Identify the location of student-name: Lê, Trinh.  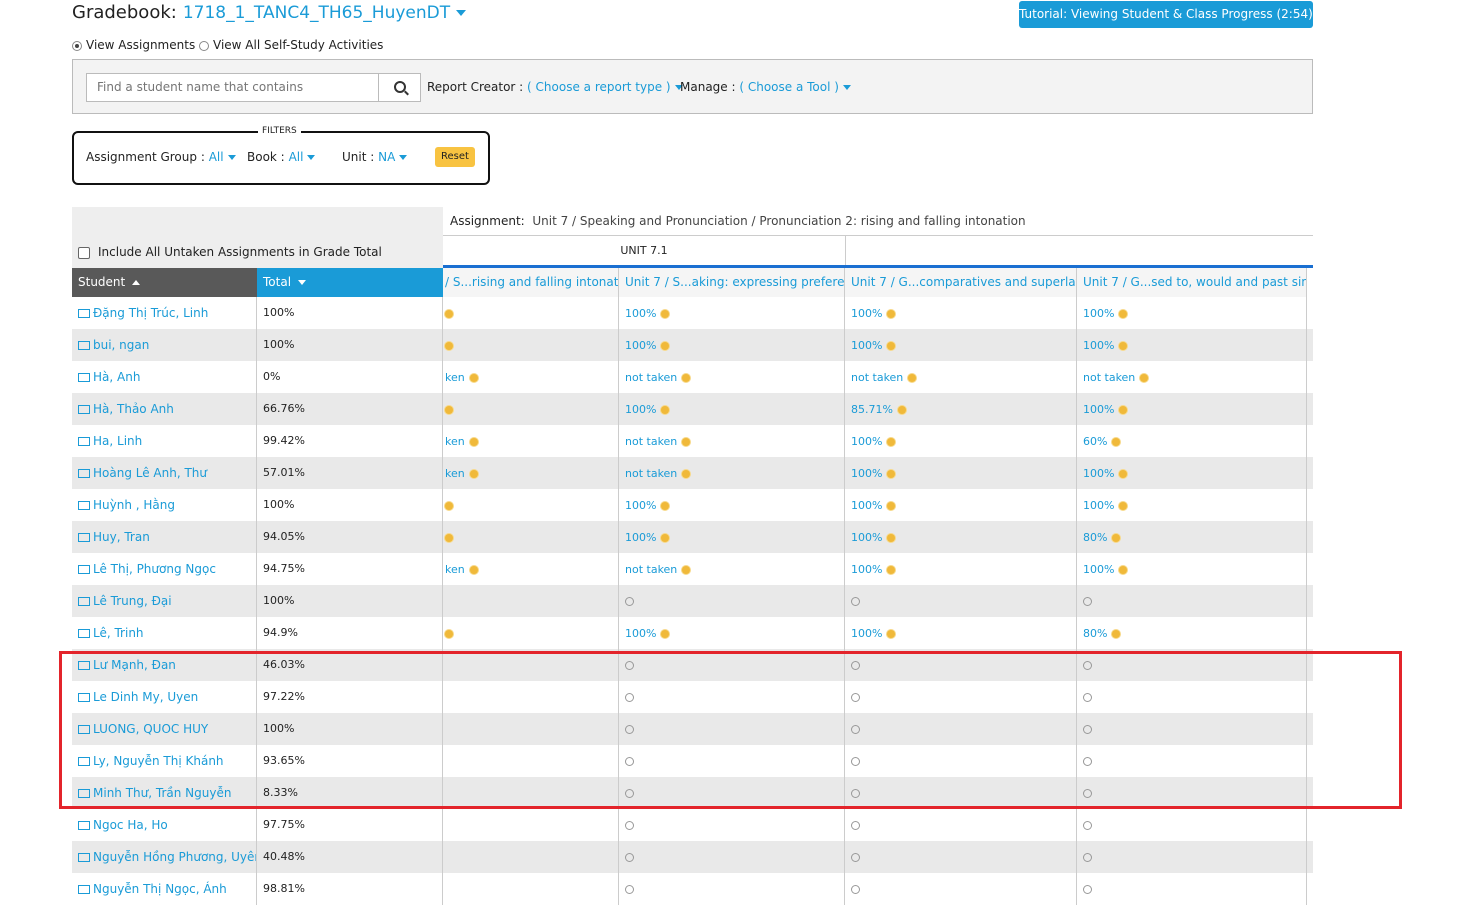
(118, 633).